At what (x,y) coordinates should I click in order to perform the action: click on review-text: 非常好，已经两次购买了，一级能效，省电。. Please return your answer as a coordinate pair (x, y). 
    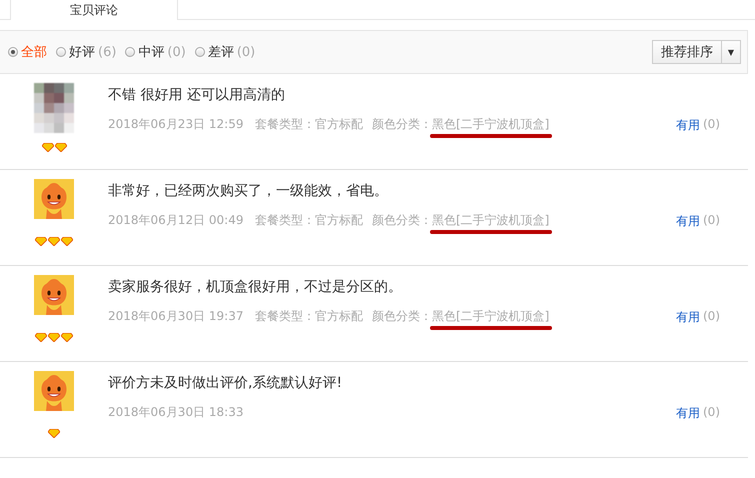
    Looking at the image, I should click on (248, 191).